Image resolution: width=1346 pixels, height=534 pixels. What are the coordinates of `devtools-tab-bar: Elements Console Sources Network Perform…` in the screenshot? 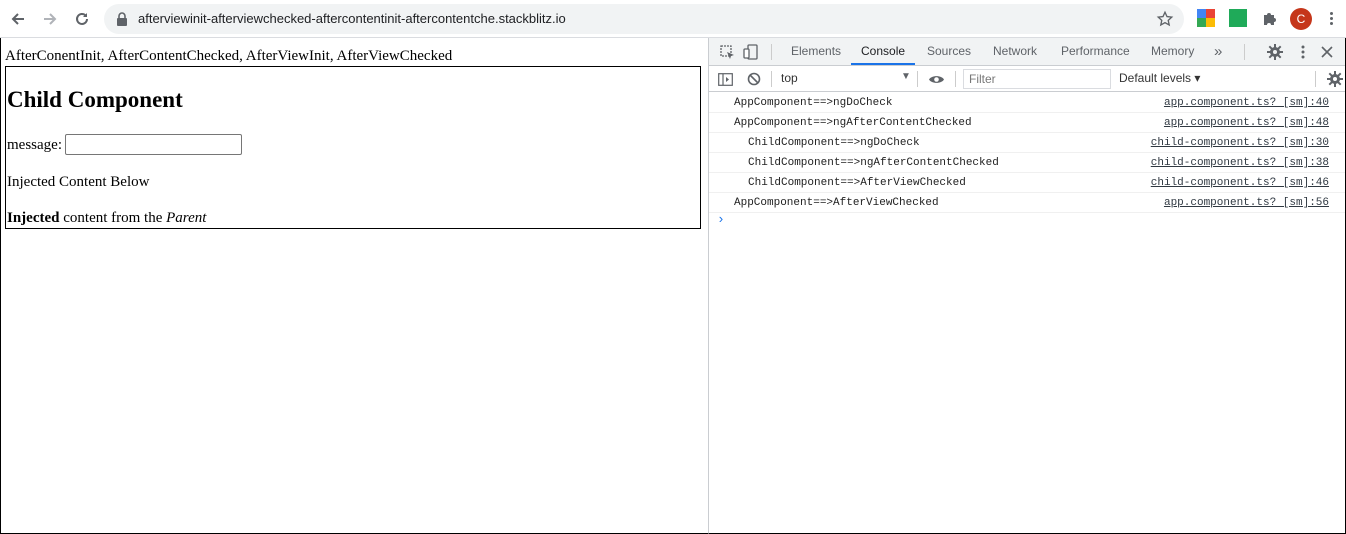 It's located at (1027, 52).